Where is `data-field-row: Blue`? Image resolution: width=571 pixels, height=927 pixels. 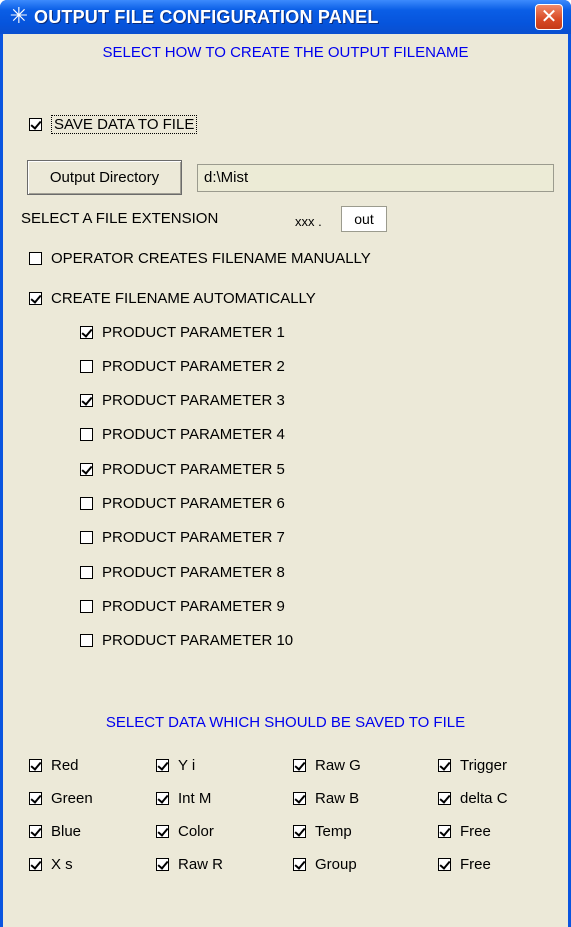 data-field-row: Blue is located at coordinates (55, 831).